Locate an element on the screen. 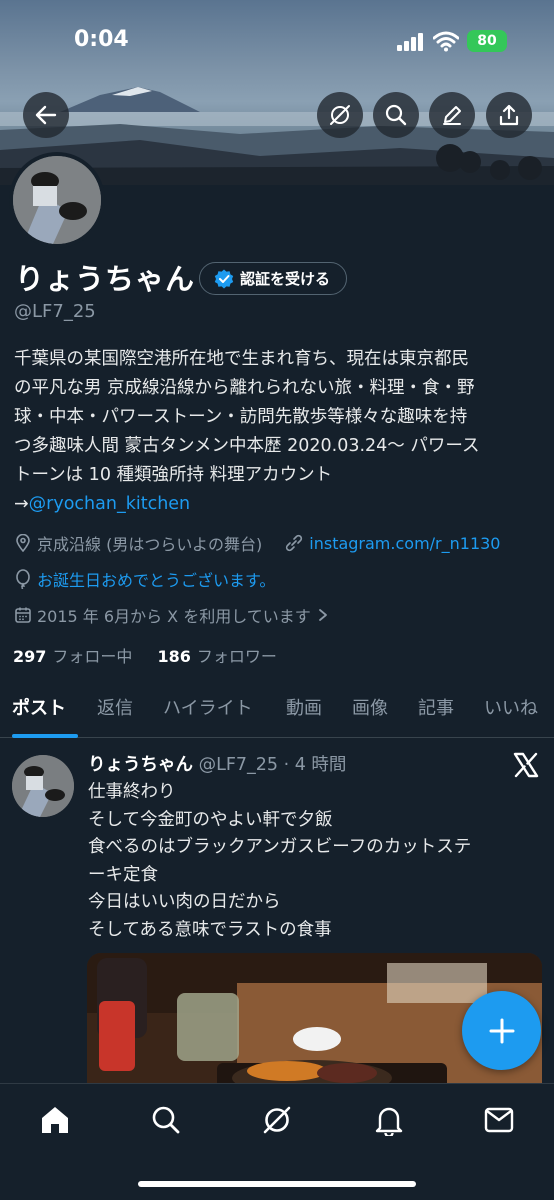 The width and height of the screenshot is (554, 1200). profile-joined: 2015 年 6月から X を利用しています is located at coordinates (174, 616).